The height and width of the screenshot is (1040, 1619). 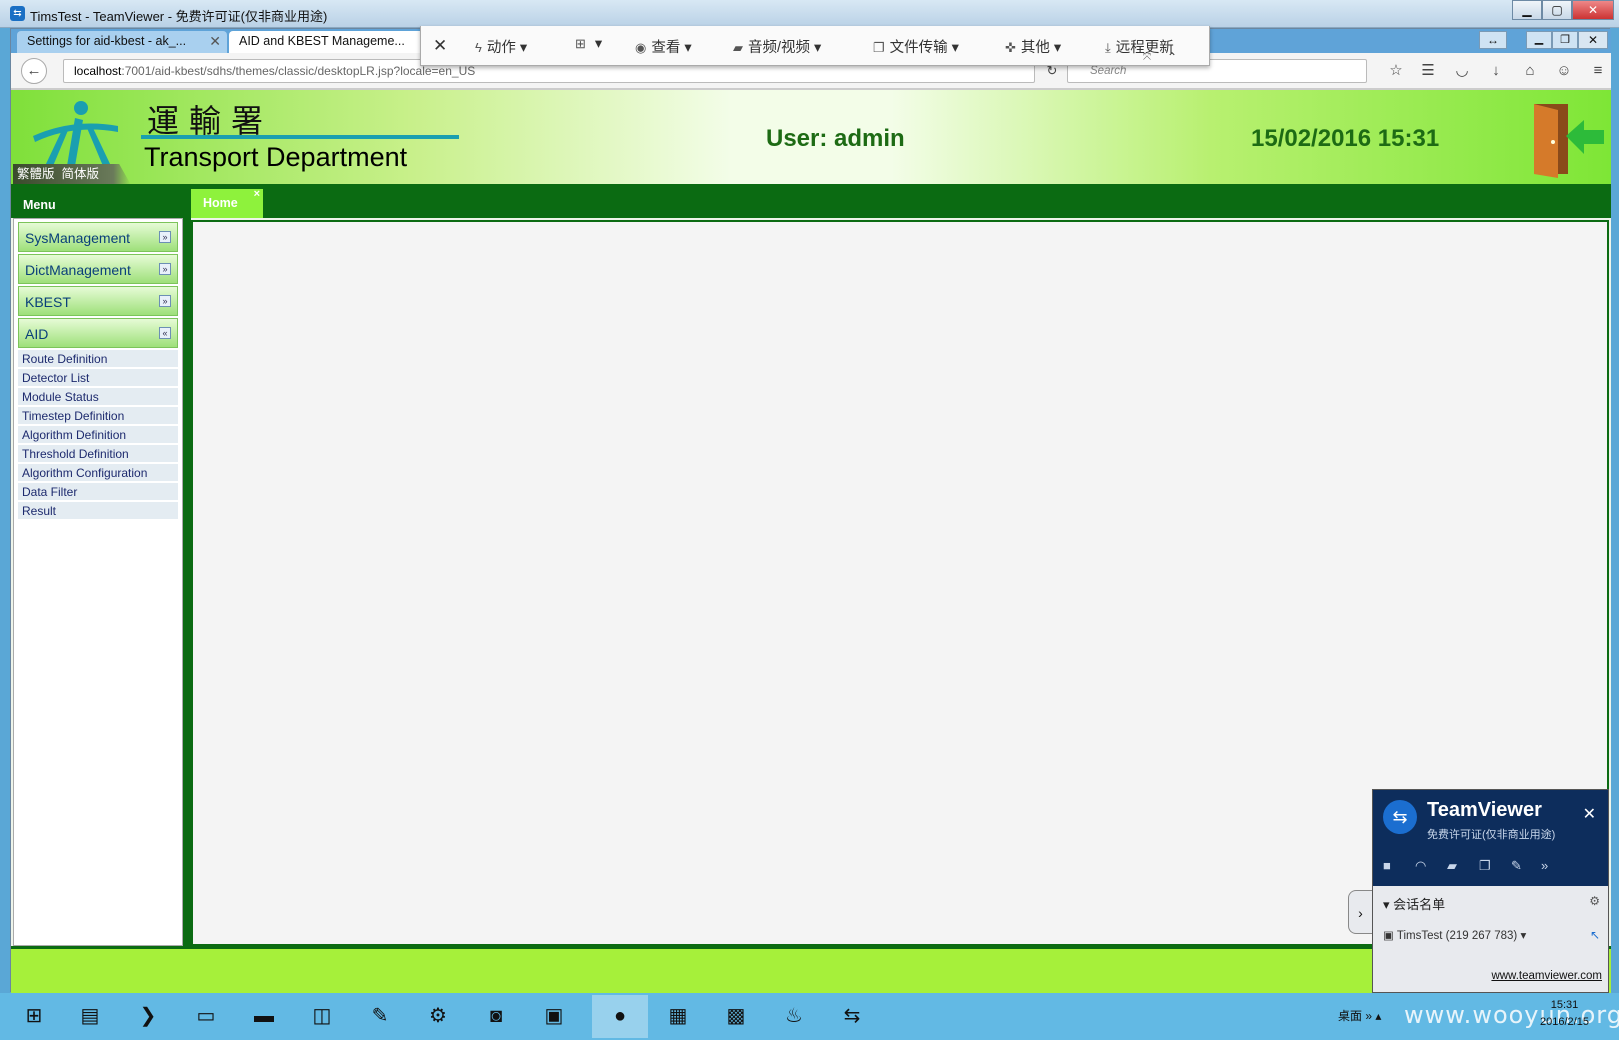 I want to click on notes-icon: ◫, so click(x=322, y=1016).